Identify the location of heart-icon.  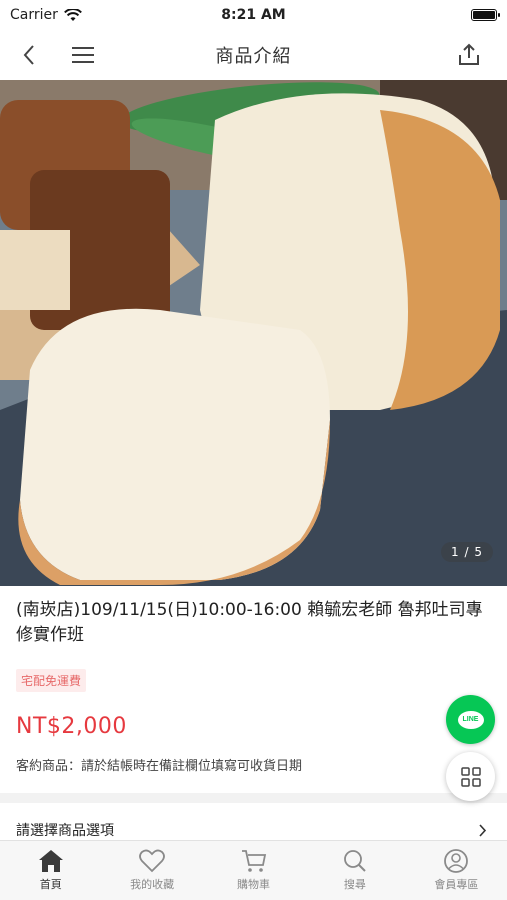
(152, 861).